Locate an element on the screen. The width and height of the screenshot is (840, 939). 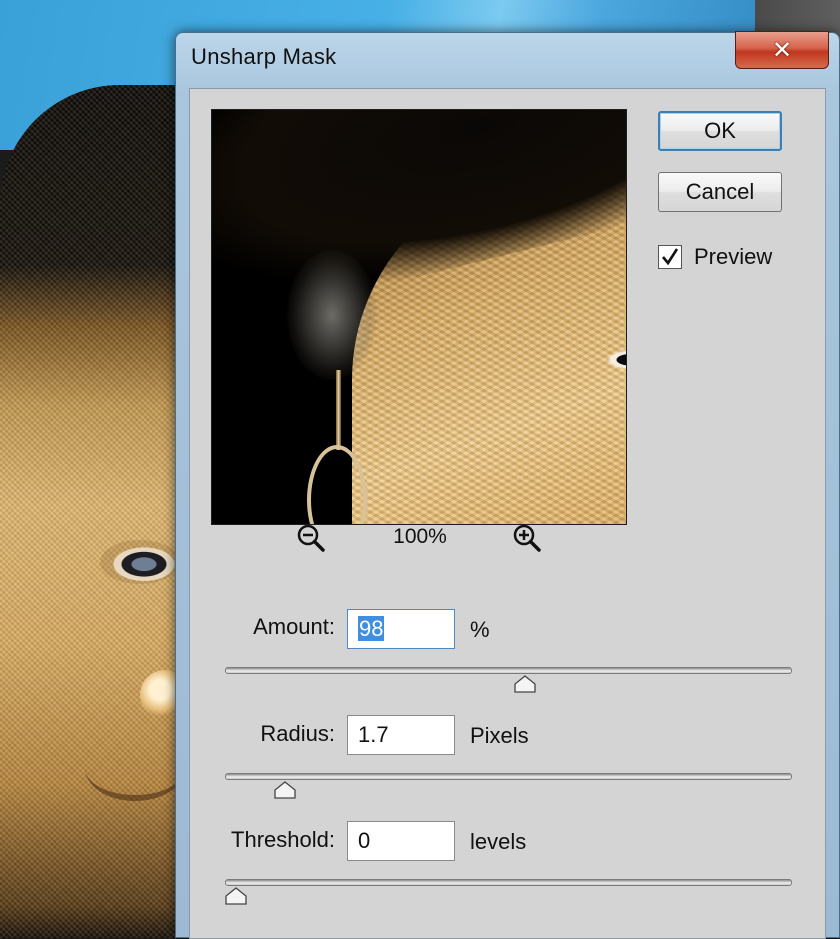
zoom-in-button is located at coordinates (527, 538).